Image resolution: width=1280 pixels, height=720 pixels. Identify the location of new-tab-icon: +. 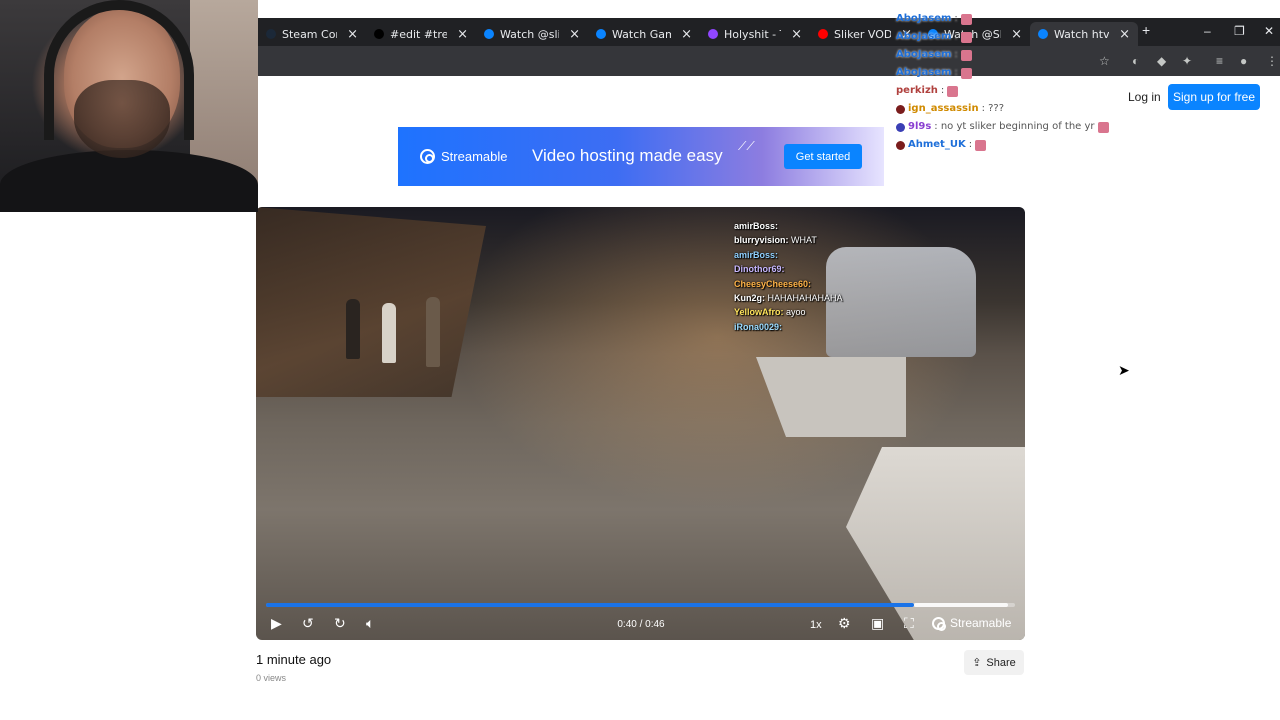
(1146, 30).